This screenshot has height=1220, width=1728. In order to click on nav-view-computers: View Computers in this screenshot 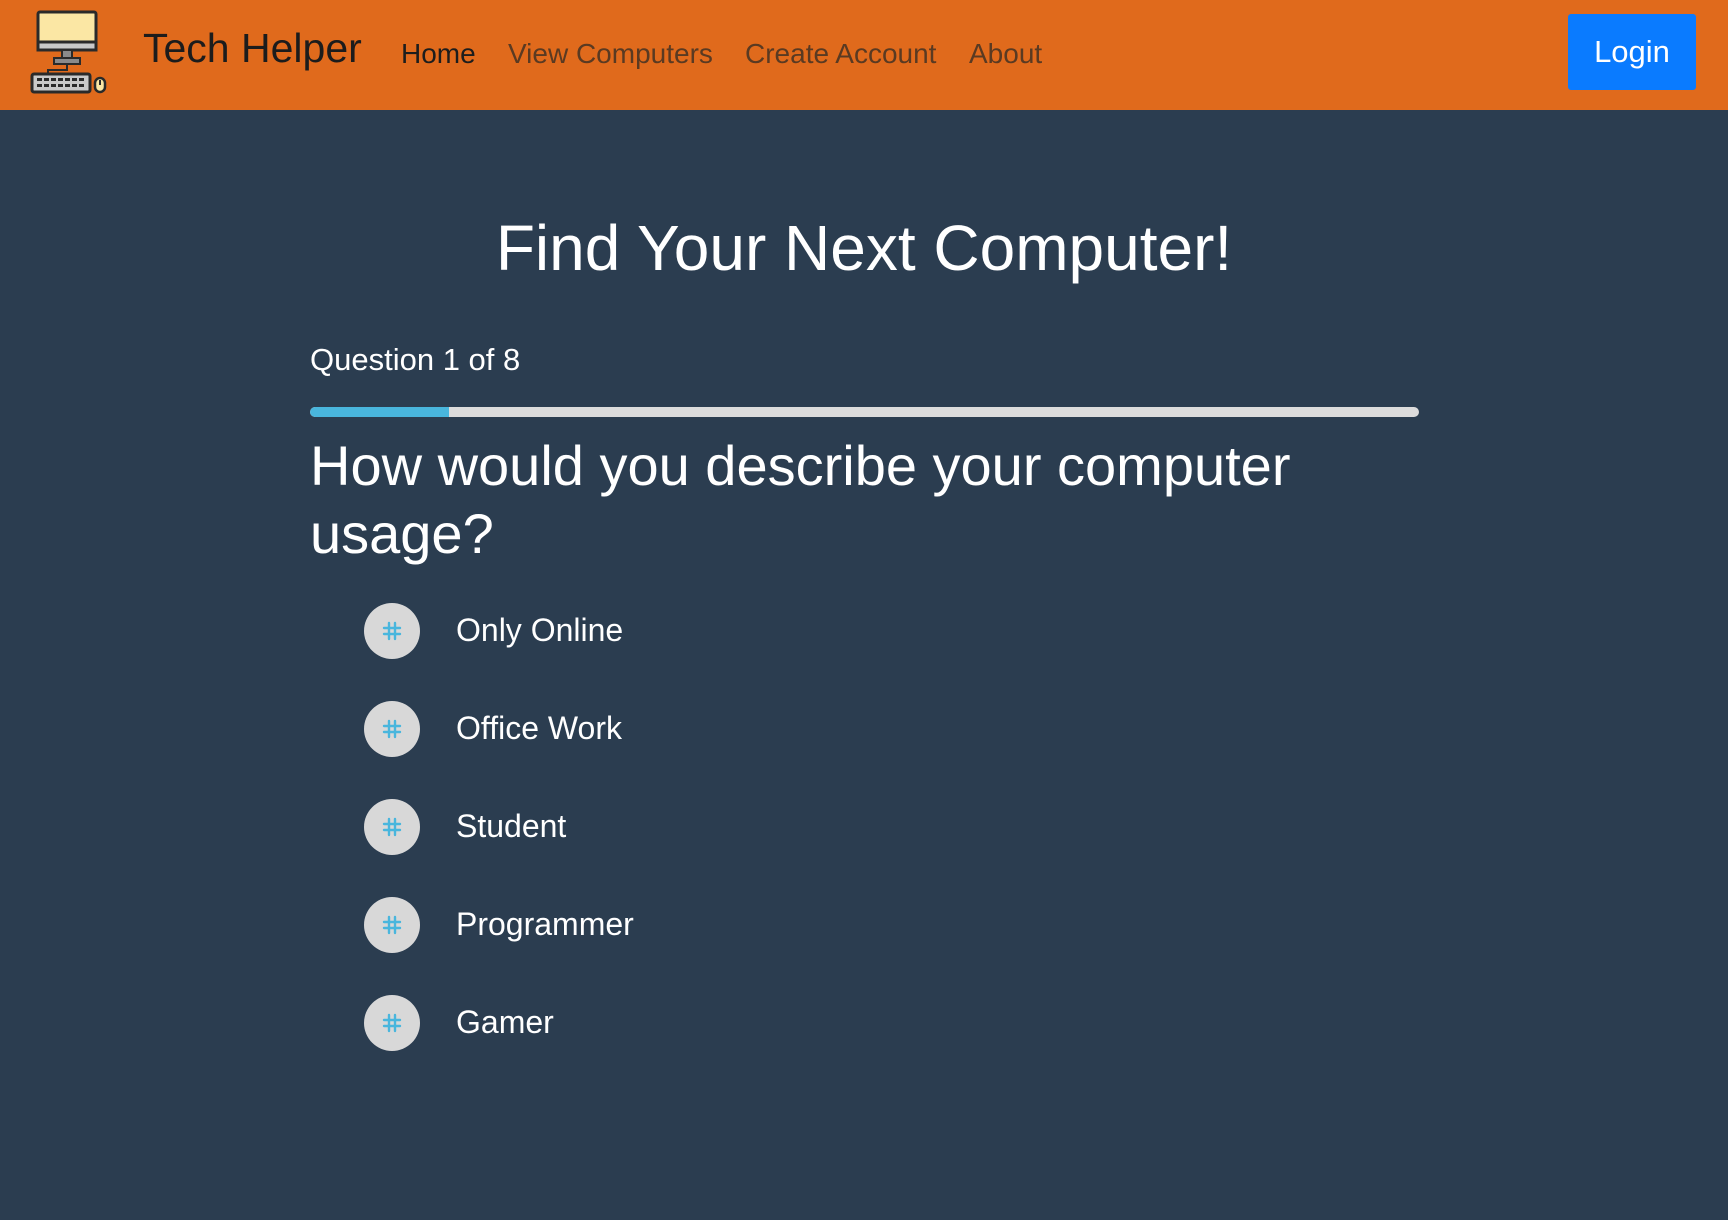, I will do `click(610, 54)`.